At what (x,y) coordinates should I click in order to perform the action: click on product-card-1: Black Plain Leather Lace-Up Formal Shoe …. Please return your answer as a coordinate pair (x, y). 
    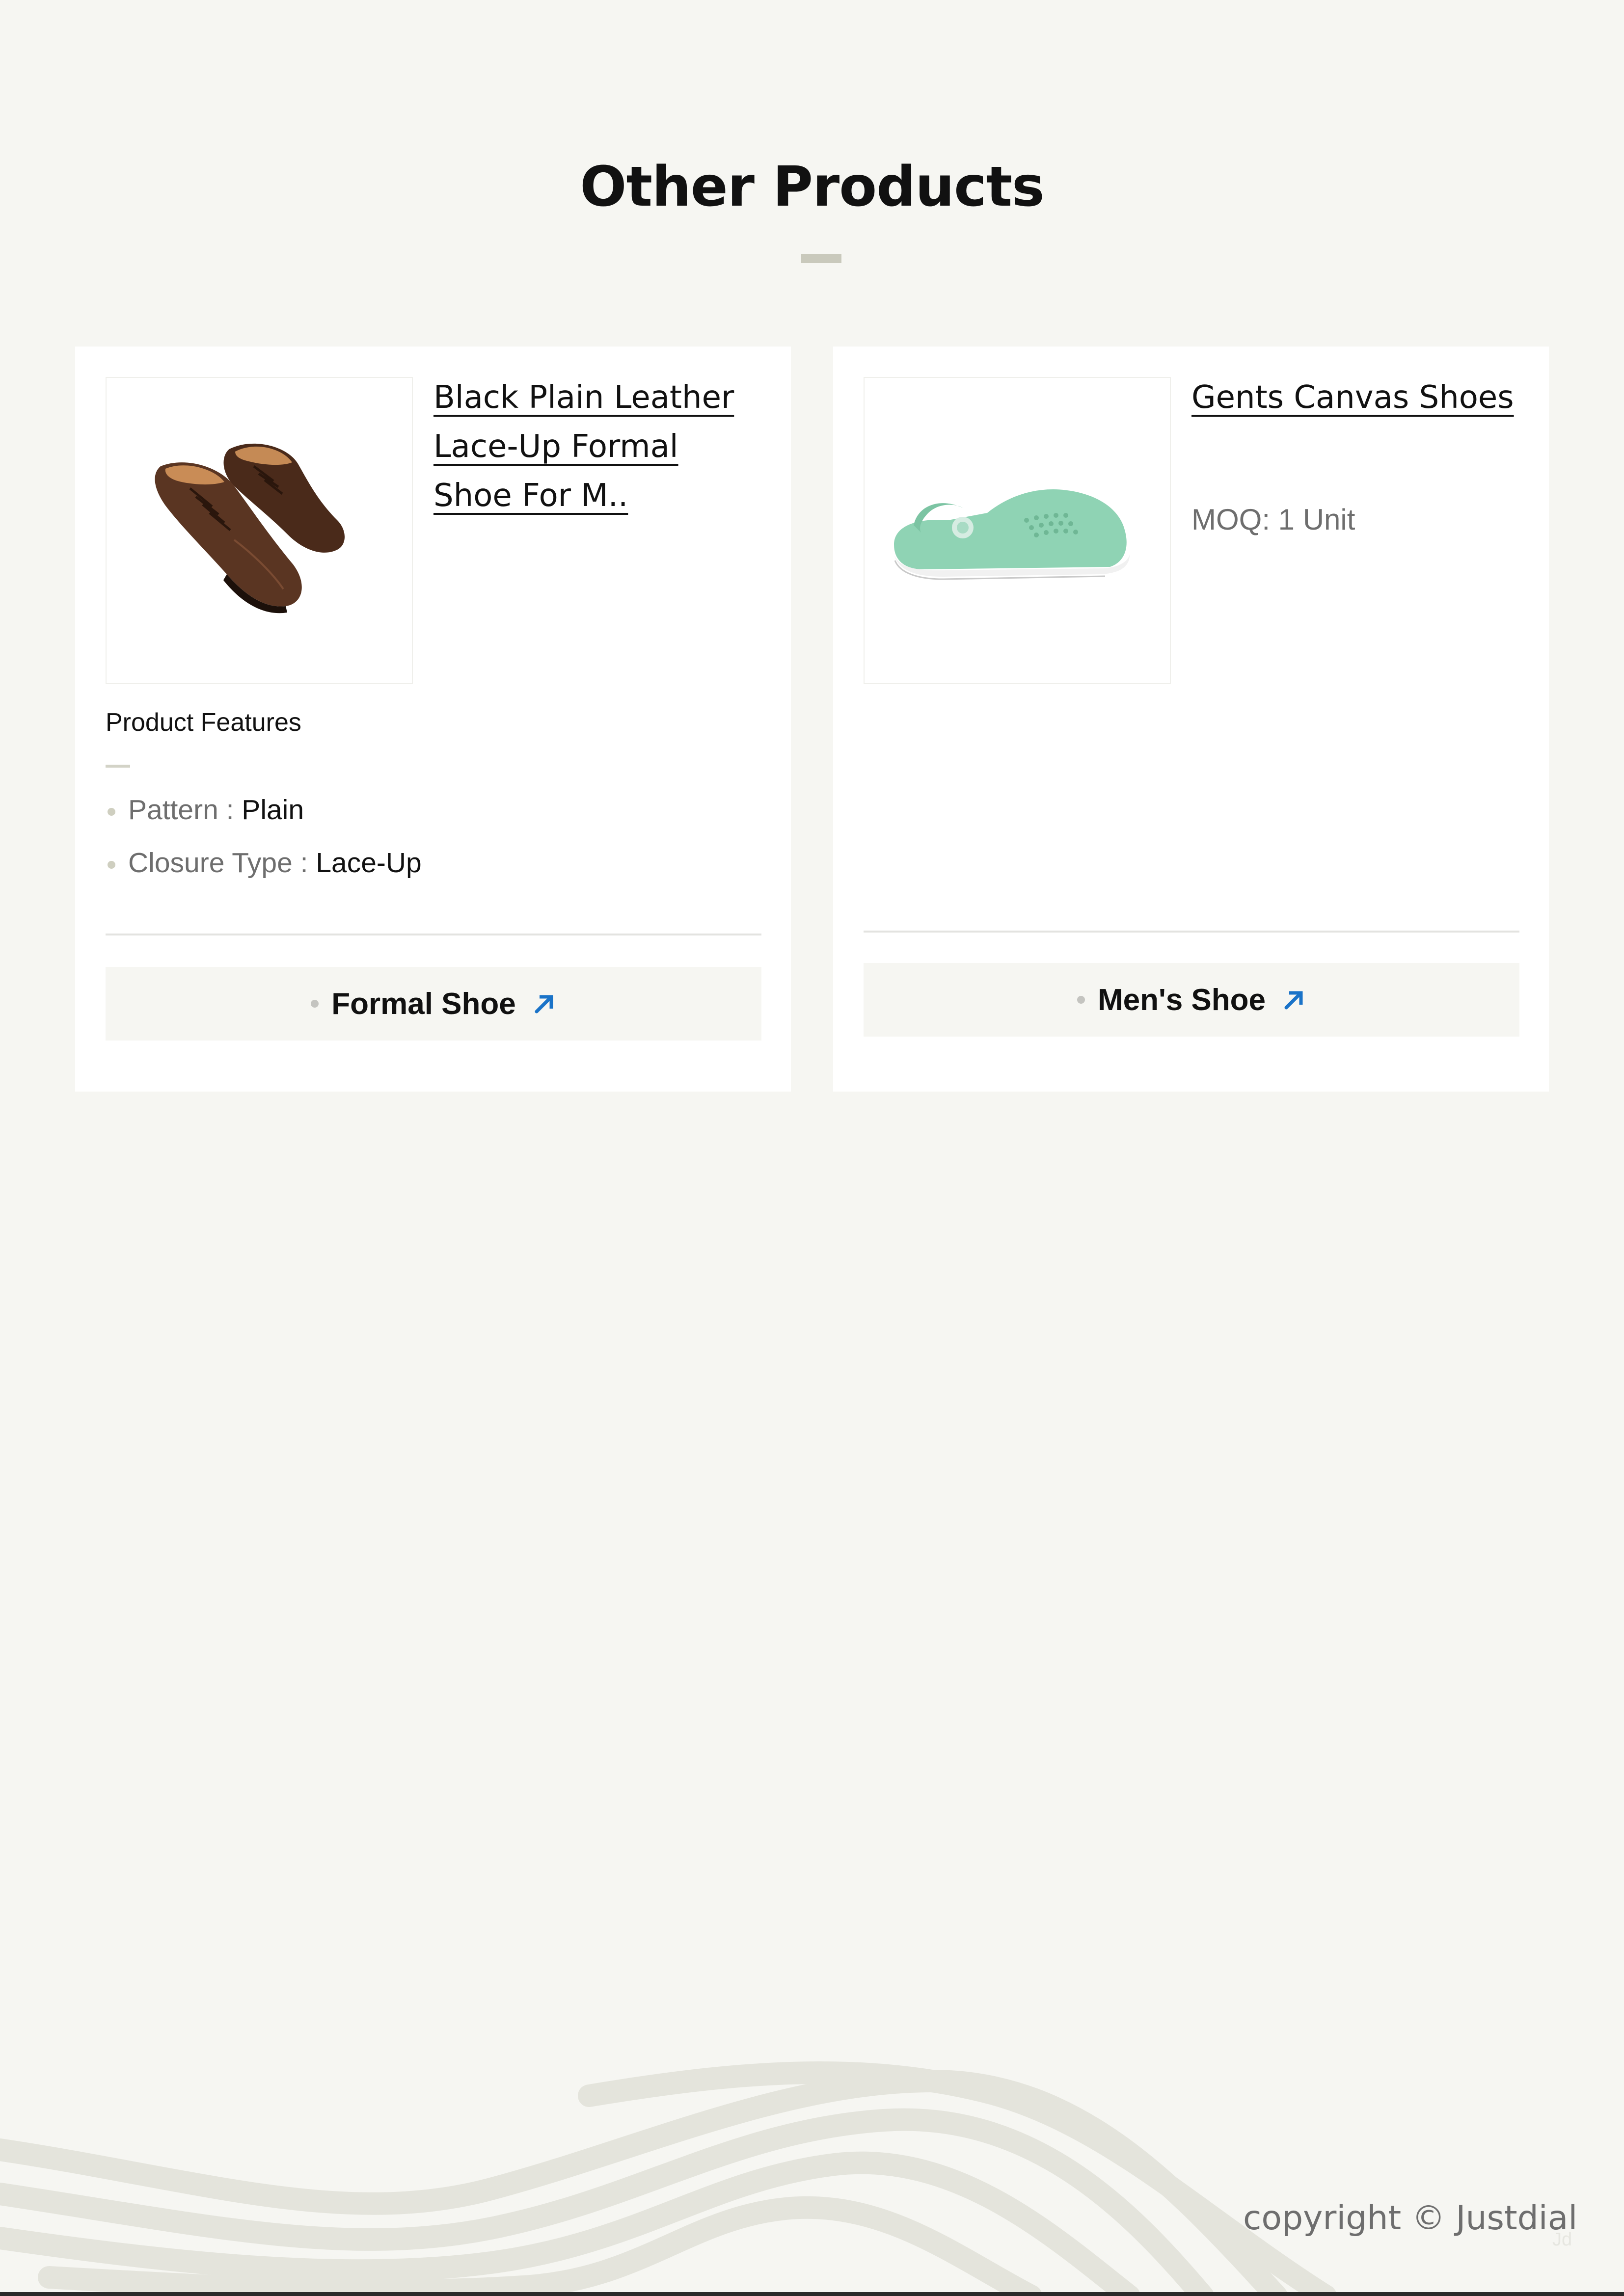
    Looking at the image, I should click on (433, 720).